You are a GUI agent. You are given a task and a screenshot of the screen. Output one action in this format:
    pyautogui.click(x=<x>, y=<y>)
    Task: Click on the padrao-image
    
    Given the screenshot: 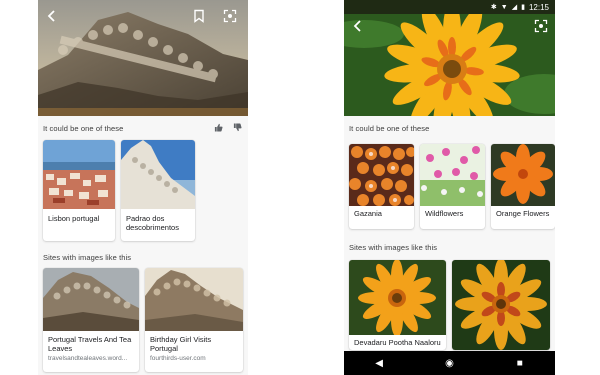 What is the action you would take?
    pyautogui.click(x=158, y=174)
    